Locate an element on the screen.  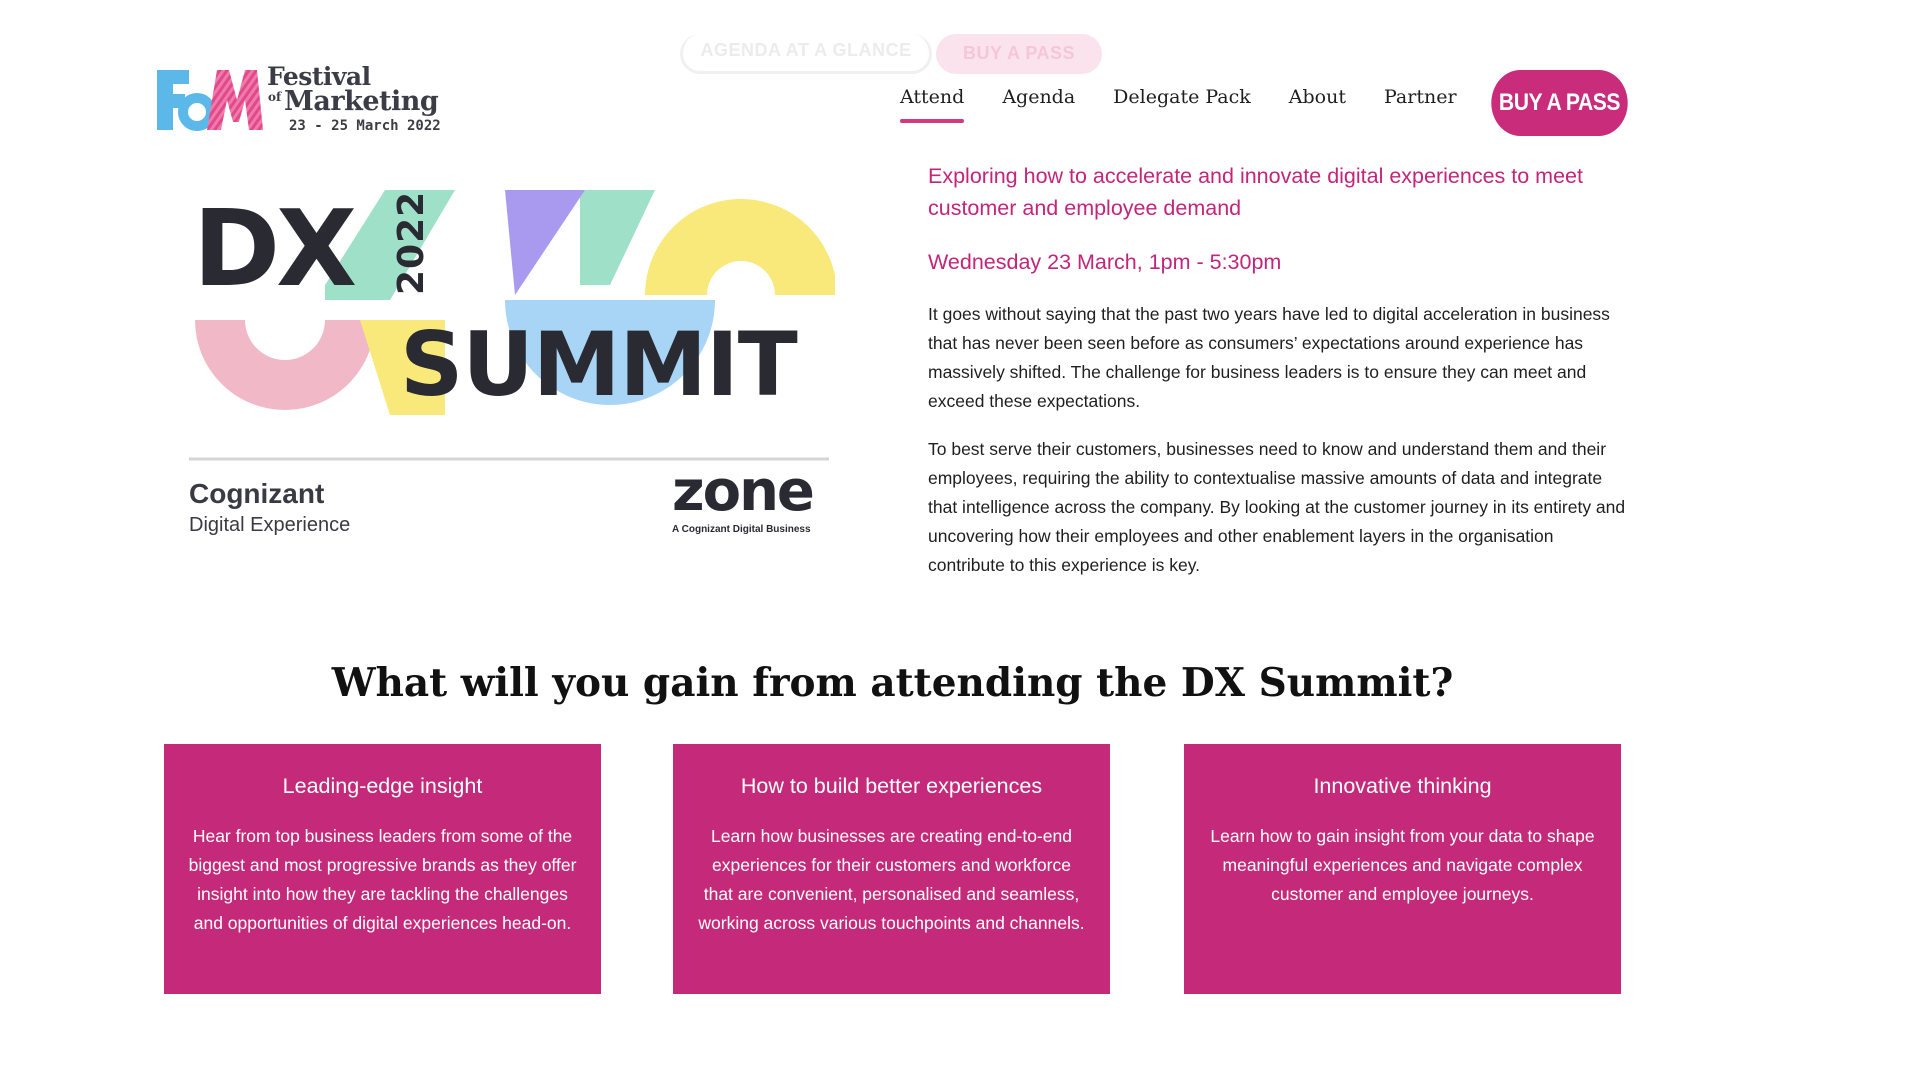
cognizant-wordmark: Cognizant is located at coordinates (256, 493).